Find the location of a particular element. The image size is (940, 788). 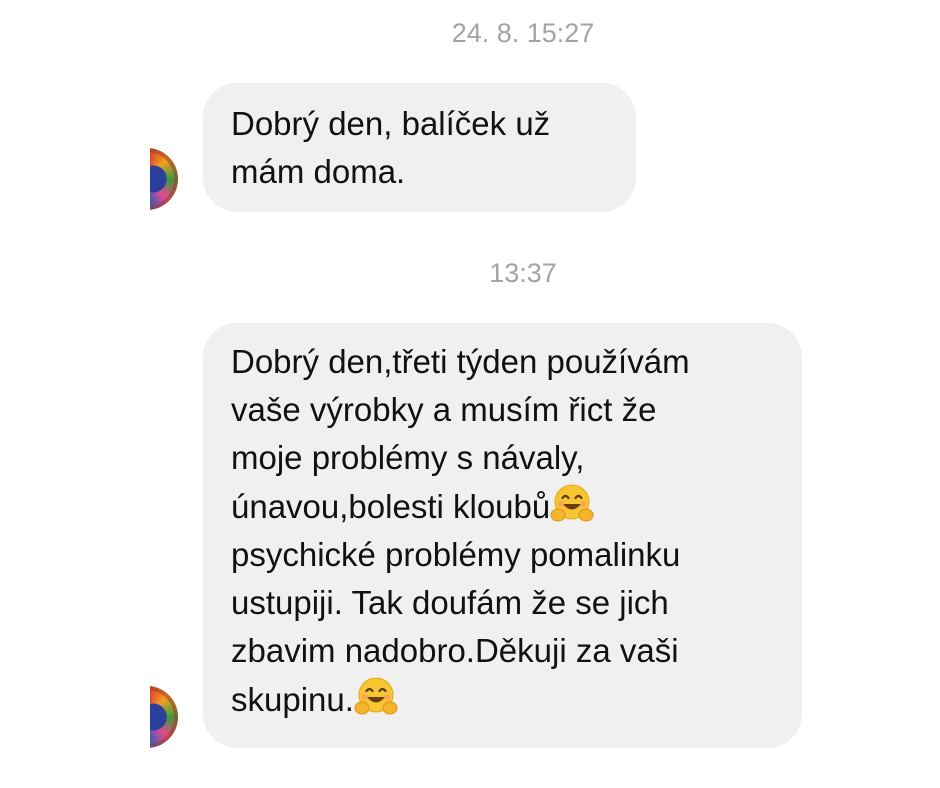

message-text-line: Dobrý den,třeti týden používám is located at coordinates (460, 361).